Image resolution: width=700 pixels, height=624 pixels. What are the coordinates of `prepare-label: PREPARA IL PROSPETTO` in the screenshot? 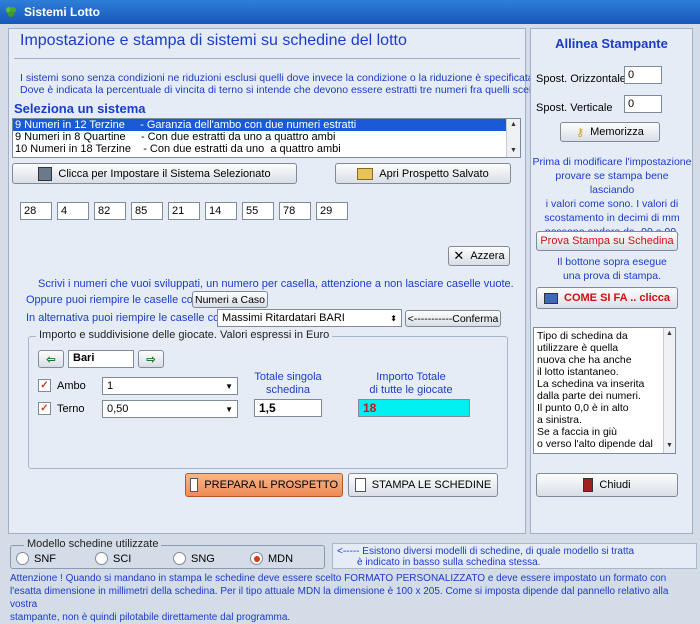 It's located at (271, 485).